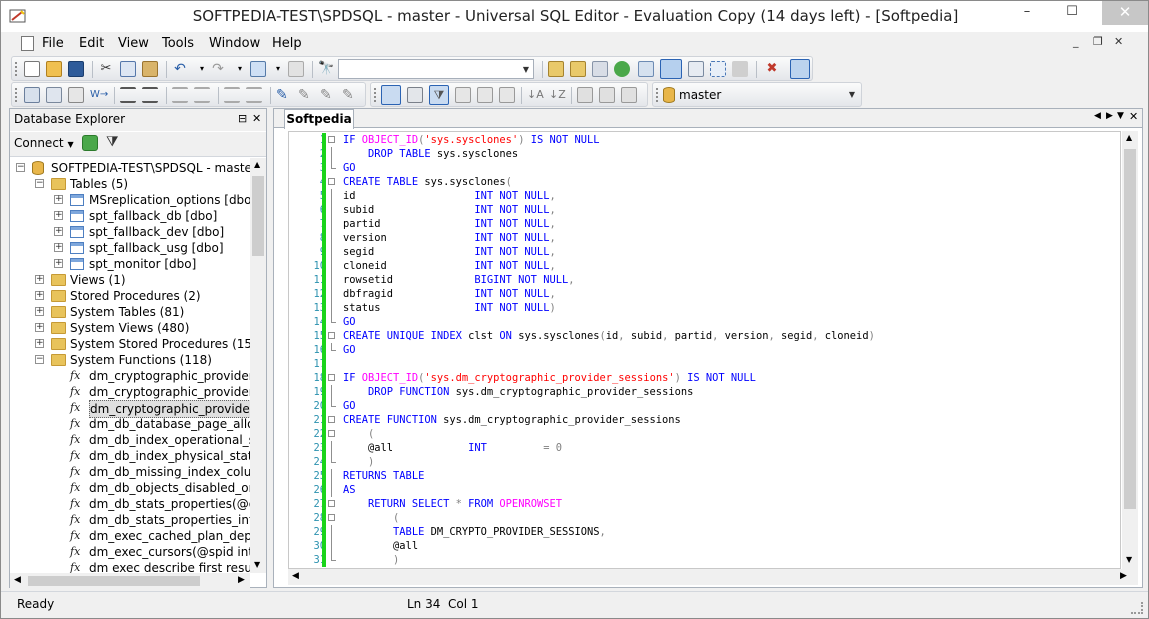 This screenshot has width=1149, height=619. What do you see at coordinates (130, 200) in the screenshot?
I see `tree-node: + MSreplication_options [dbo]` at bounding box center [130, 200].